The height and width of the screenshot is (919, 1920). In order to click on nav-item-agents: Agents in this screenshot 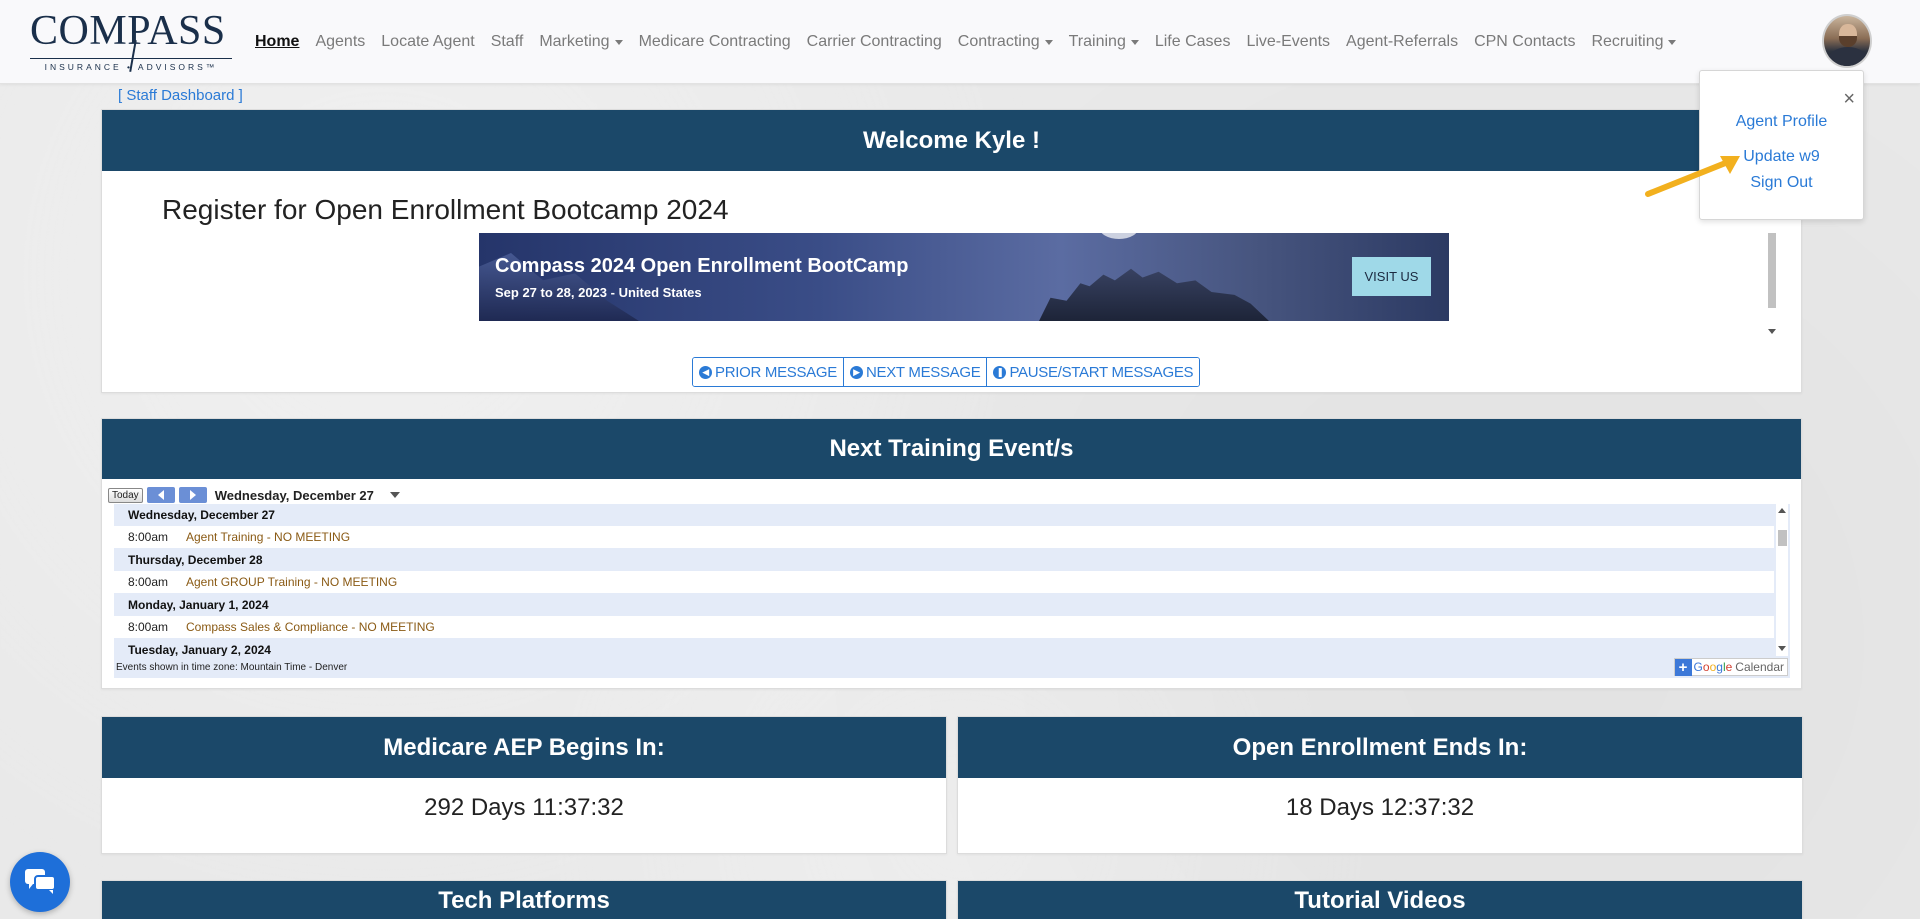, I will do `click(340, 42)`.